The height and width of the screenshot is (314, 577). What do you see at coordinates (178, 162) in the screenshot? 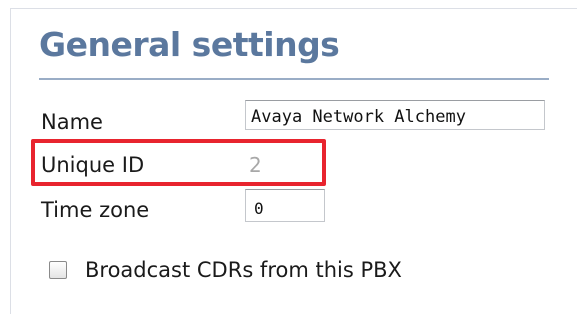
I see `unique-id-highlight-box` at bounding box center [178, 162].